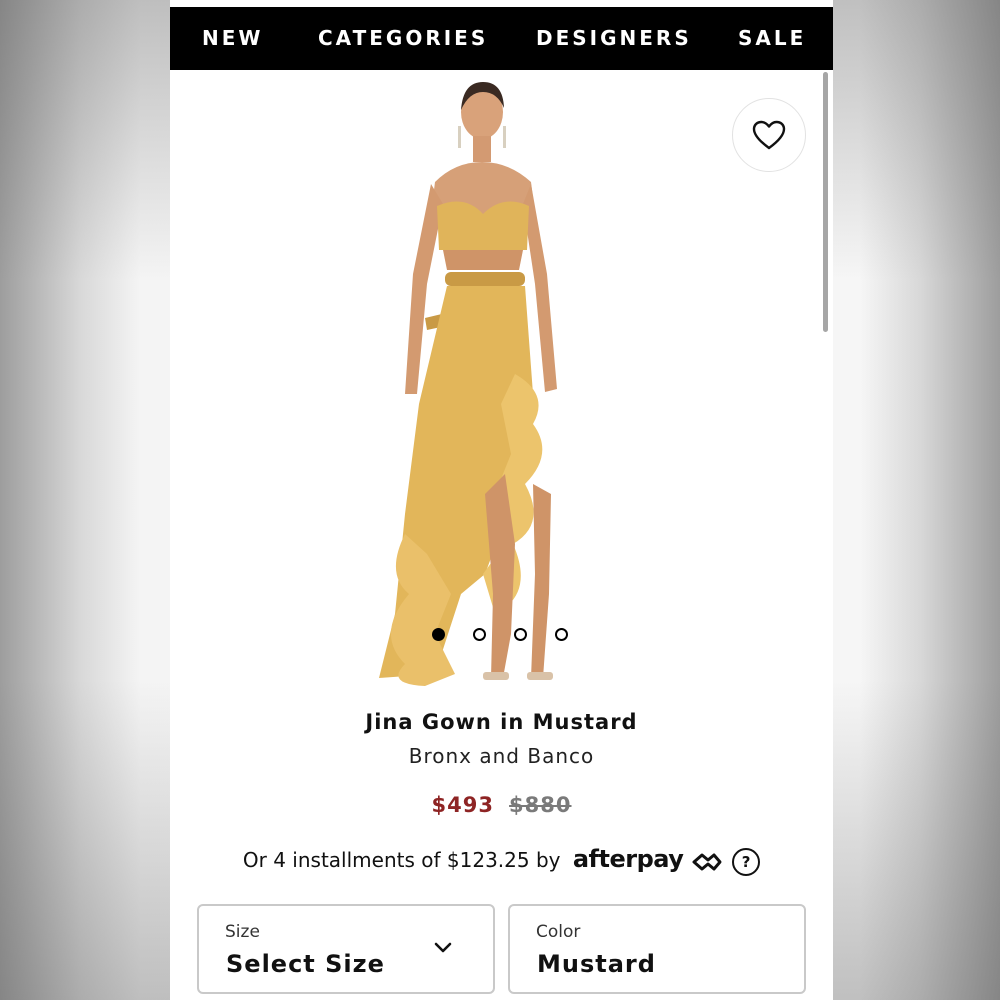 The height and width of the screenshot is (1000, 1000). I want to click on question-circle-icon: ?, so click(746, 861).